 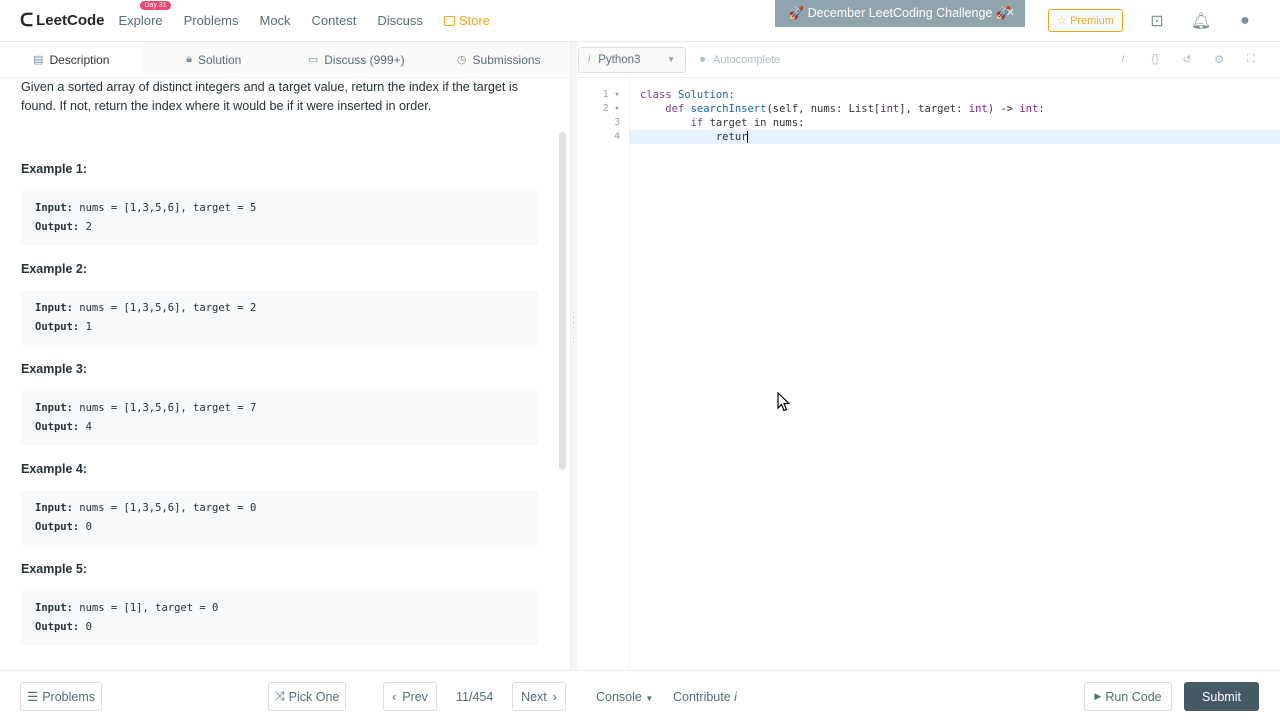 What do you see at coordinates (573, 356) in the screenshot?
I see `pane-splitter` at bounding box center [573, 356].